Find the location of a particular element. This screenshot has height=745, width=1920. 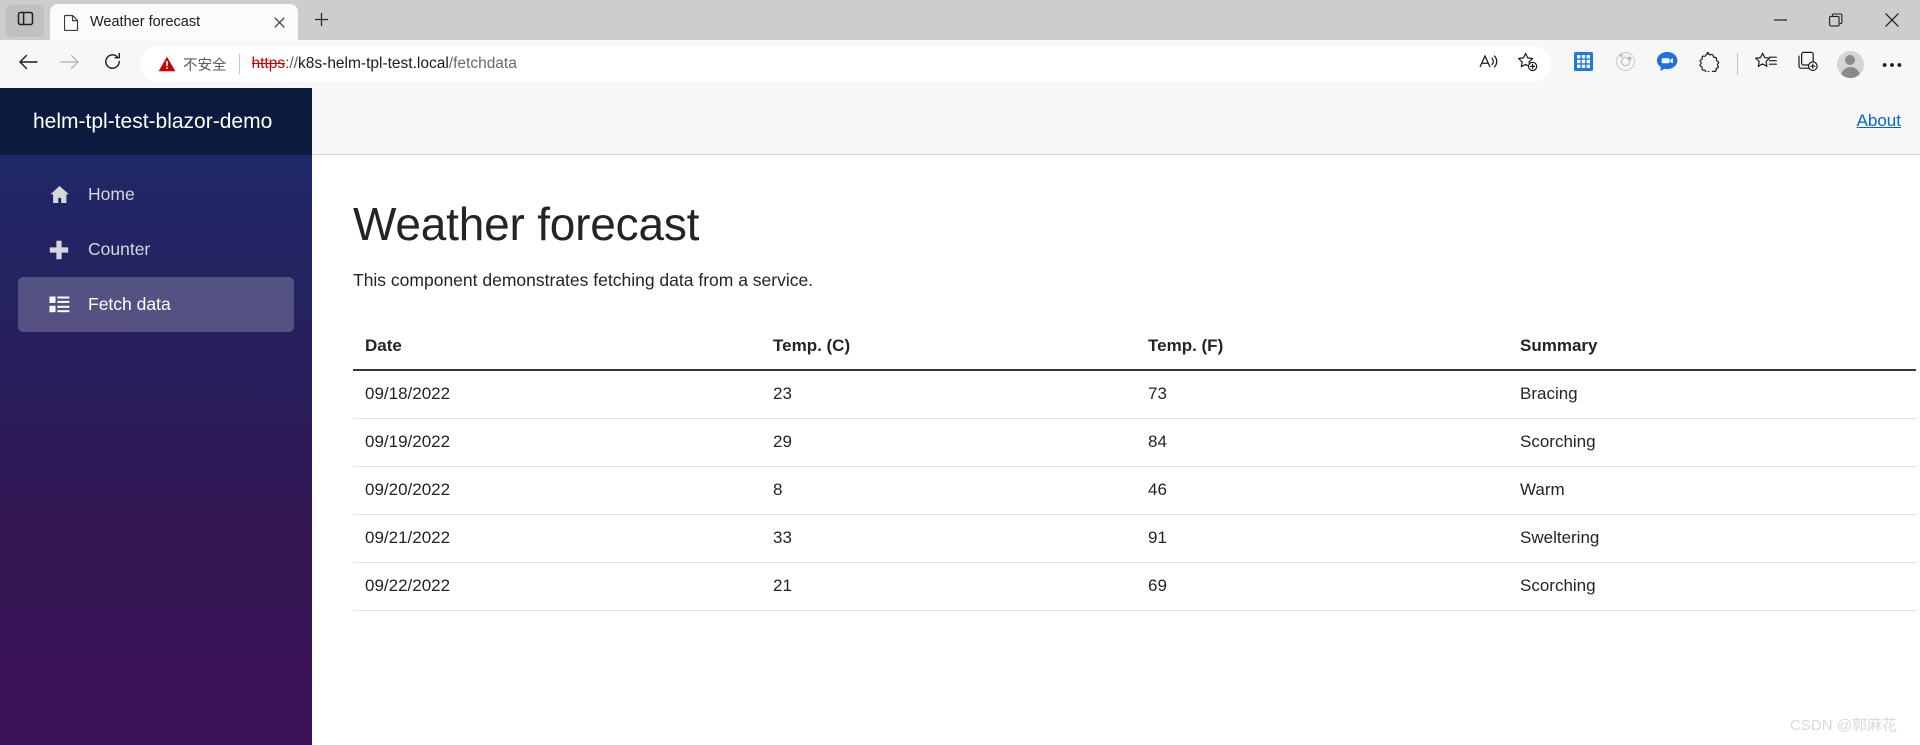

forward-button is located at coordinates (70, 64).